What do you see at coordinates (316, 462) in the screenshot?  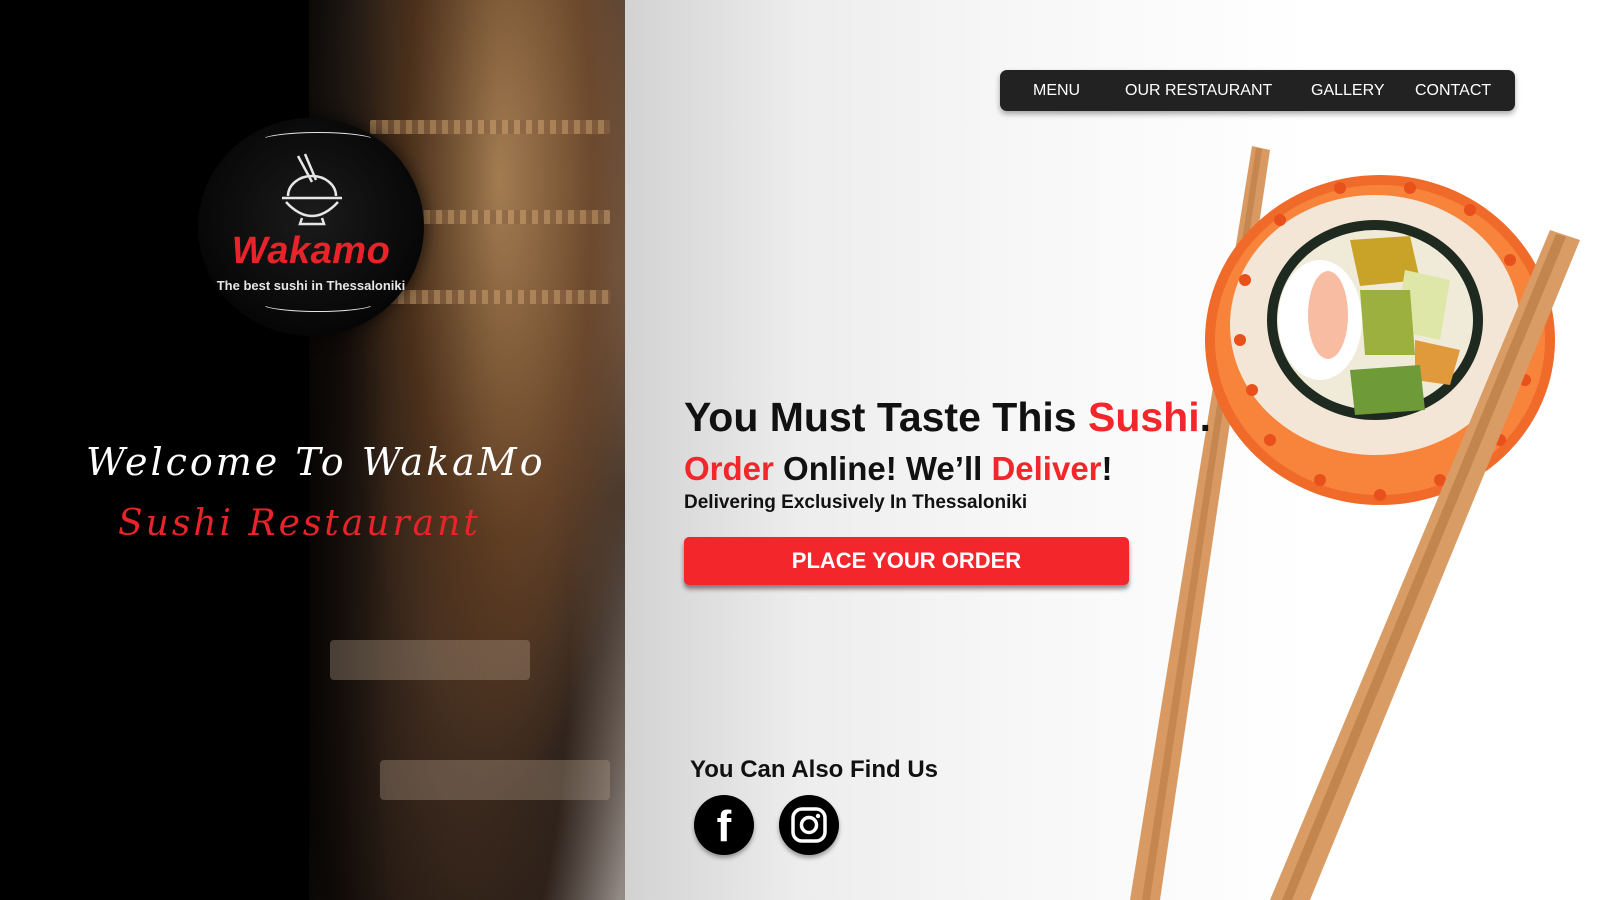 I see `welcome-heading: Welcome To WakaMo` at bounding box center [316, 462].